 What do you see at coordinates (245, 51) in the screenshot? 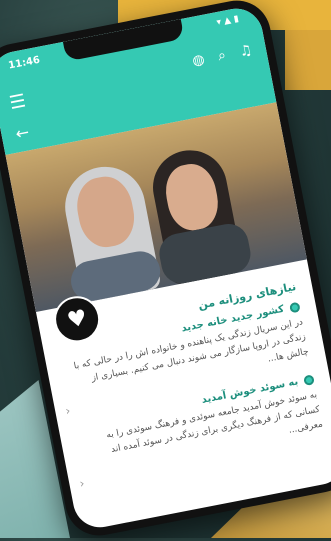
I see `bell-icon: ♫` at bounding box center [245, 51].